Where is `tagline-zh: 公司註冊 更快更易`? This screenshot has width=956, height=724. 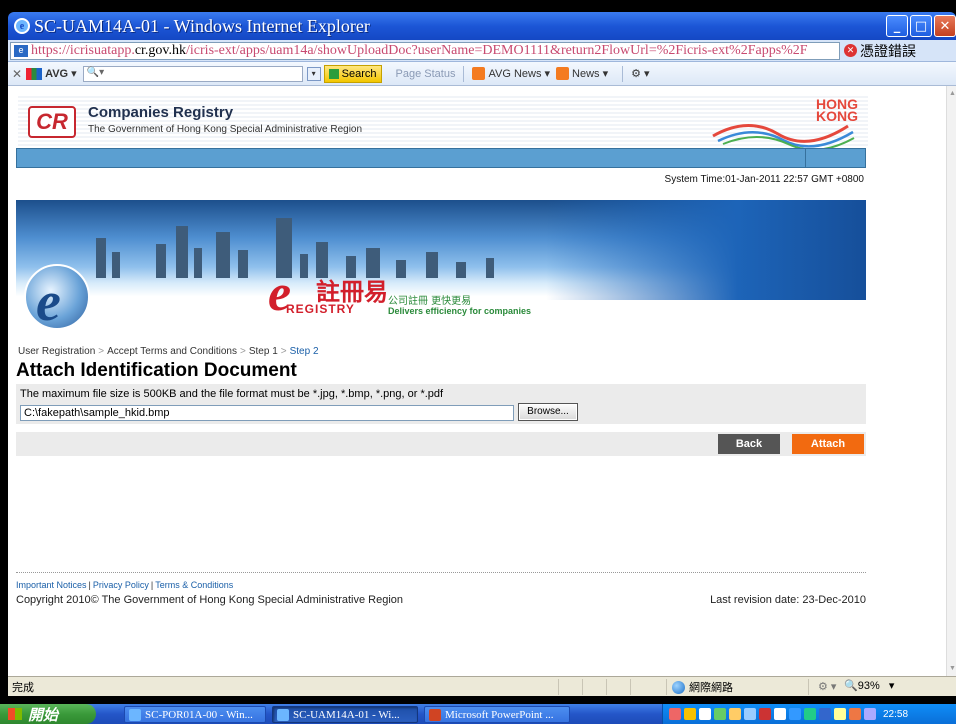
tagline-zh: 公司註冊 更快更易 is located at coordinates (430, 301).